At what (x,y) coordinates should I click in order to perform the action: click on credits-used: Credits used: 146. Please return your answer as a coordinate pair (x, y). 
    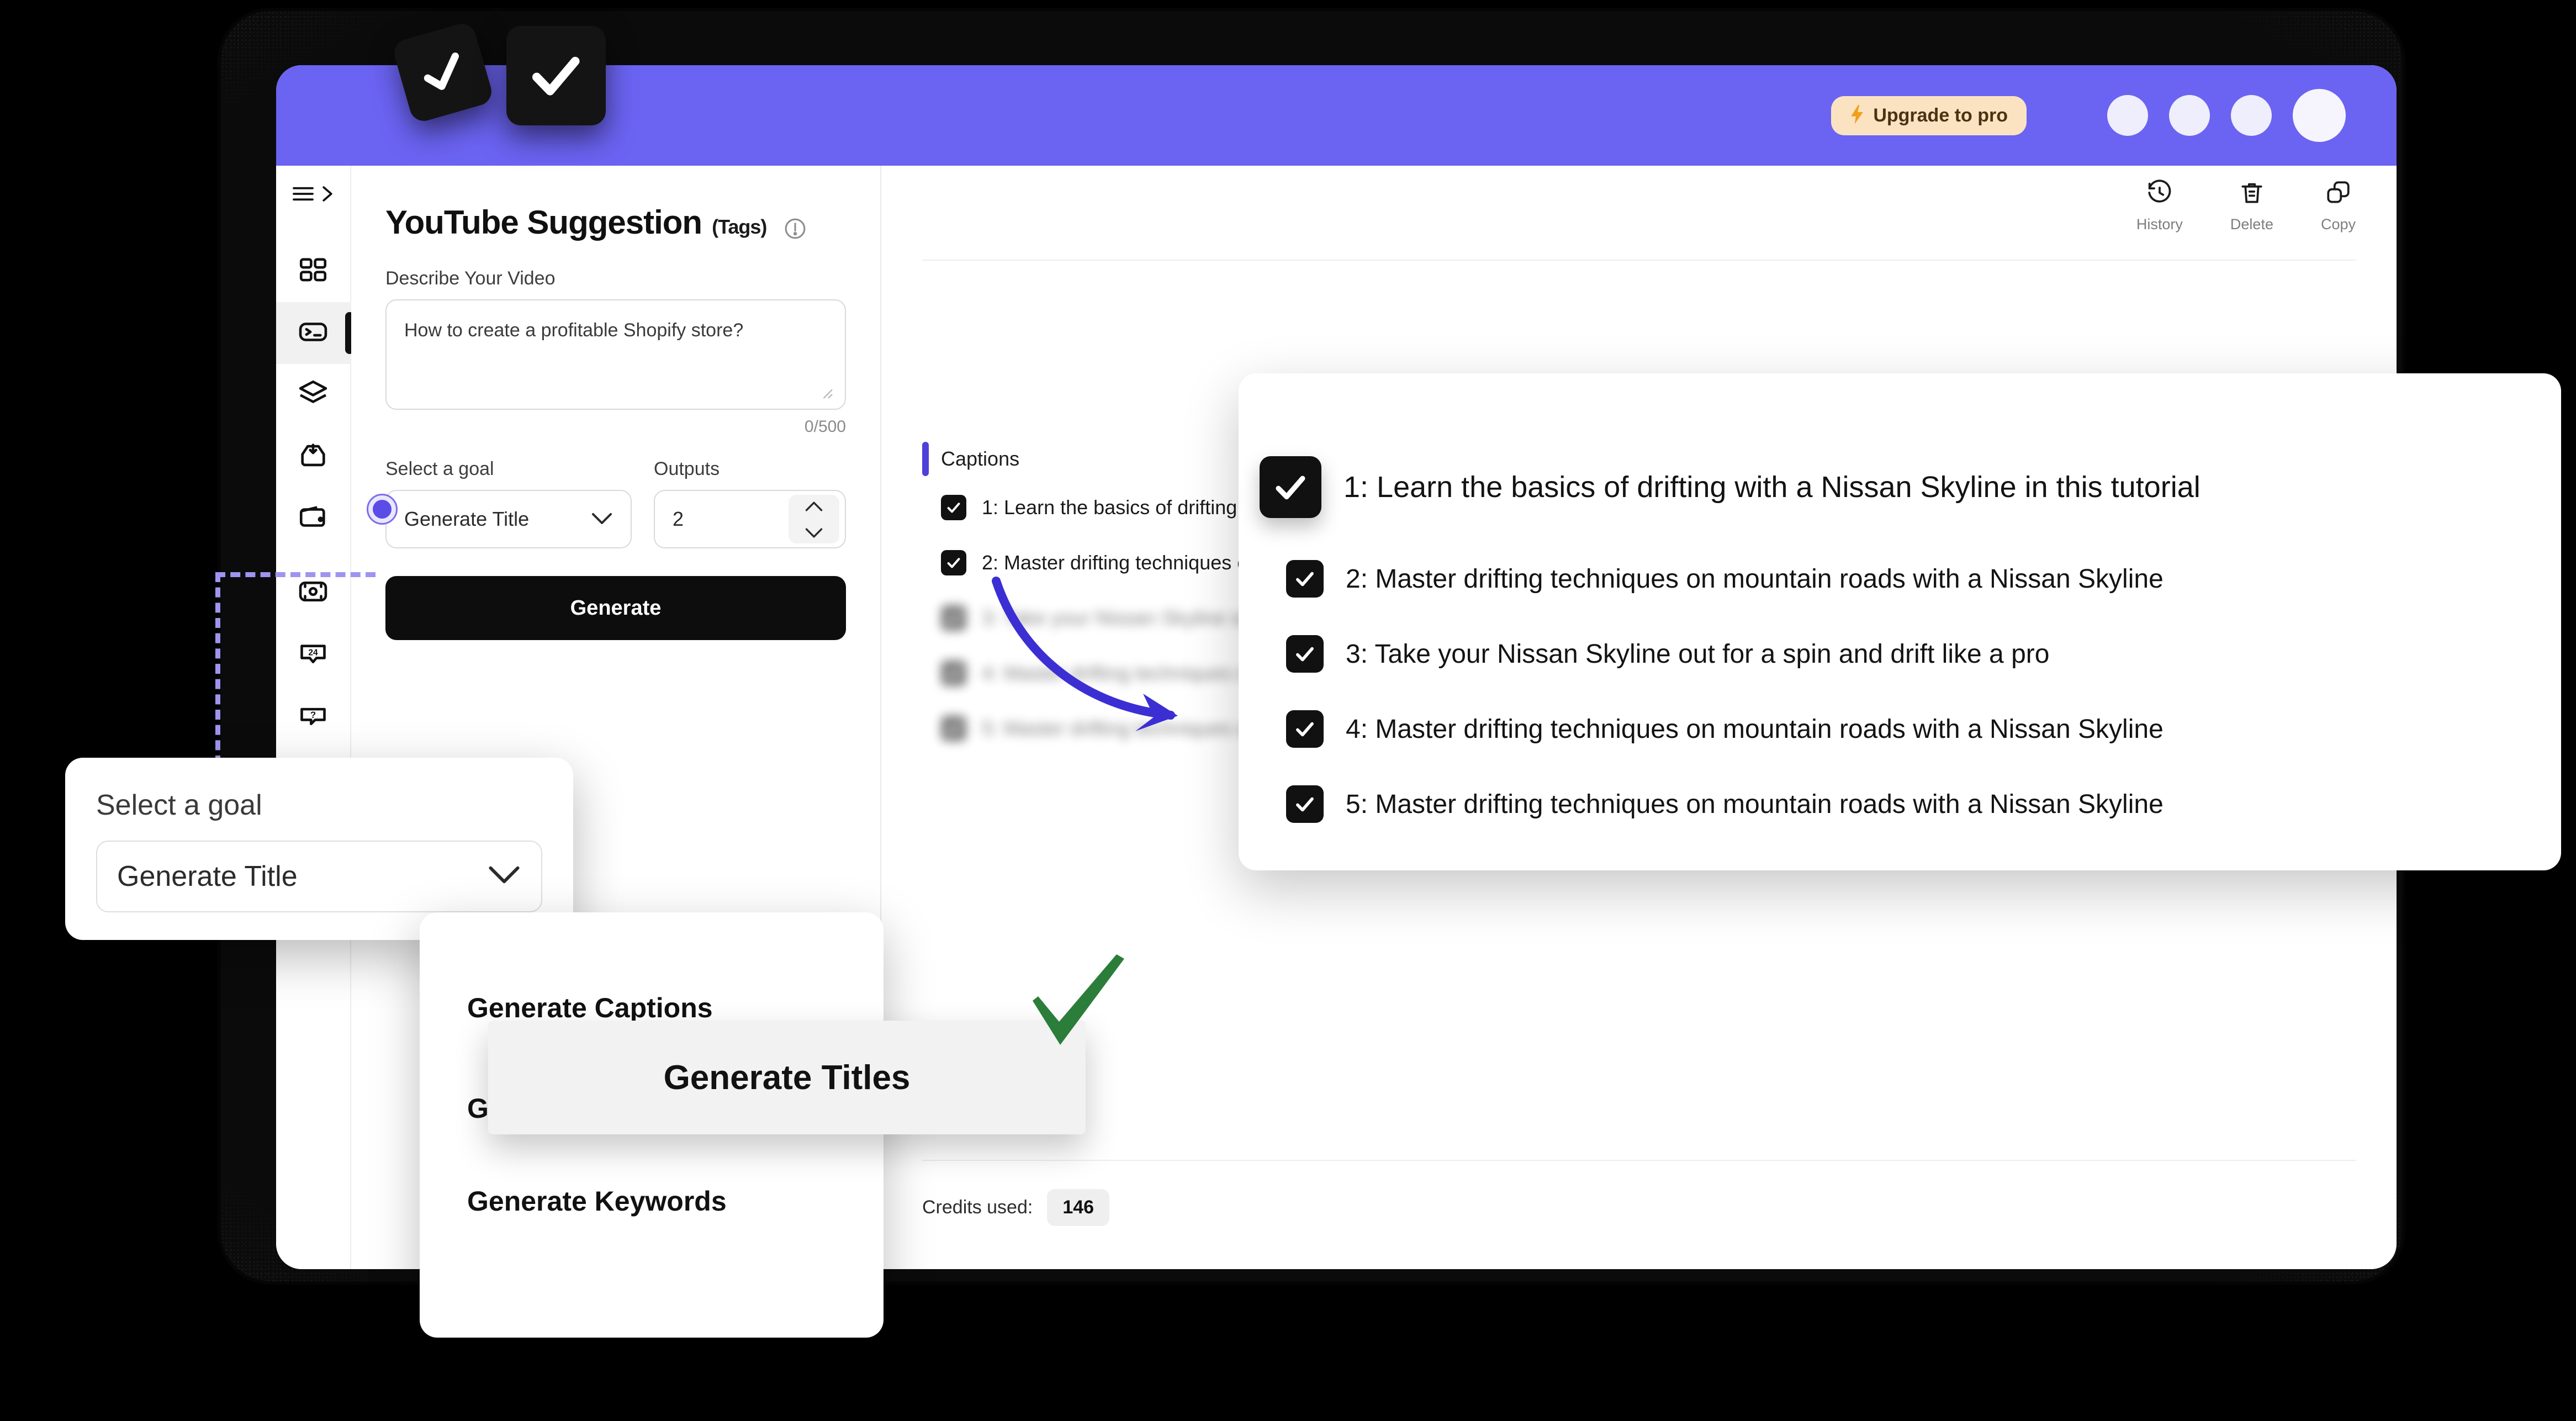
    Looking at the image, I should click on (1016, 1207).